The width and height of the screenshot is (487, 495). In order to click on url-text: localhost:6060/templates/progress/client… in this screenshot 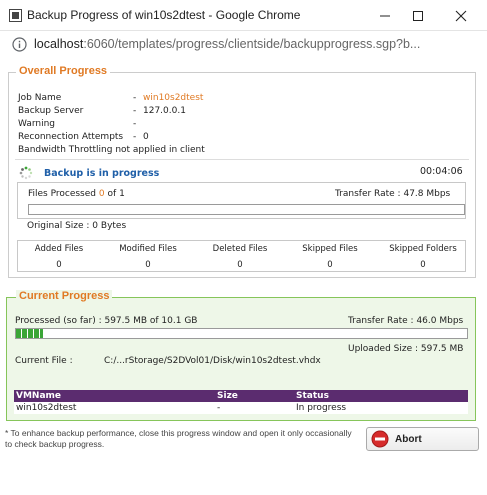, I will do `click(256, 44)`.